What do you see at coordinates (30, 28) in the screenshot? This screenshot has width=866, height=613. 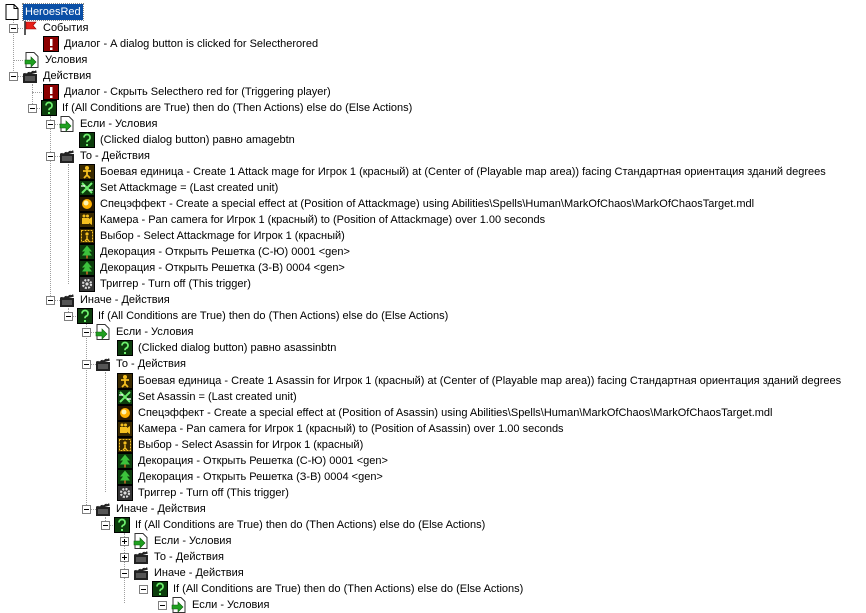 I see `flag-icon` at bounding box center [30, 28].